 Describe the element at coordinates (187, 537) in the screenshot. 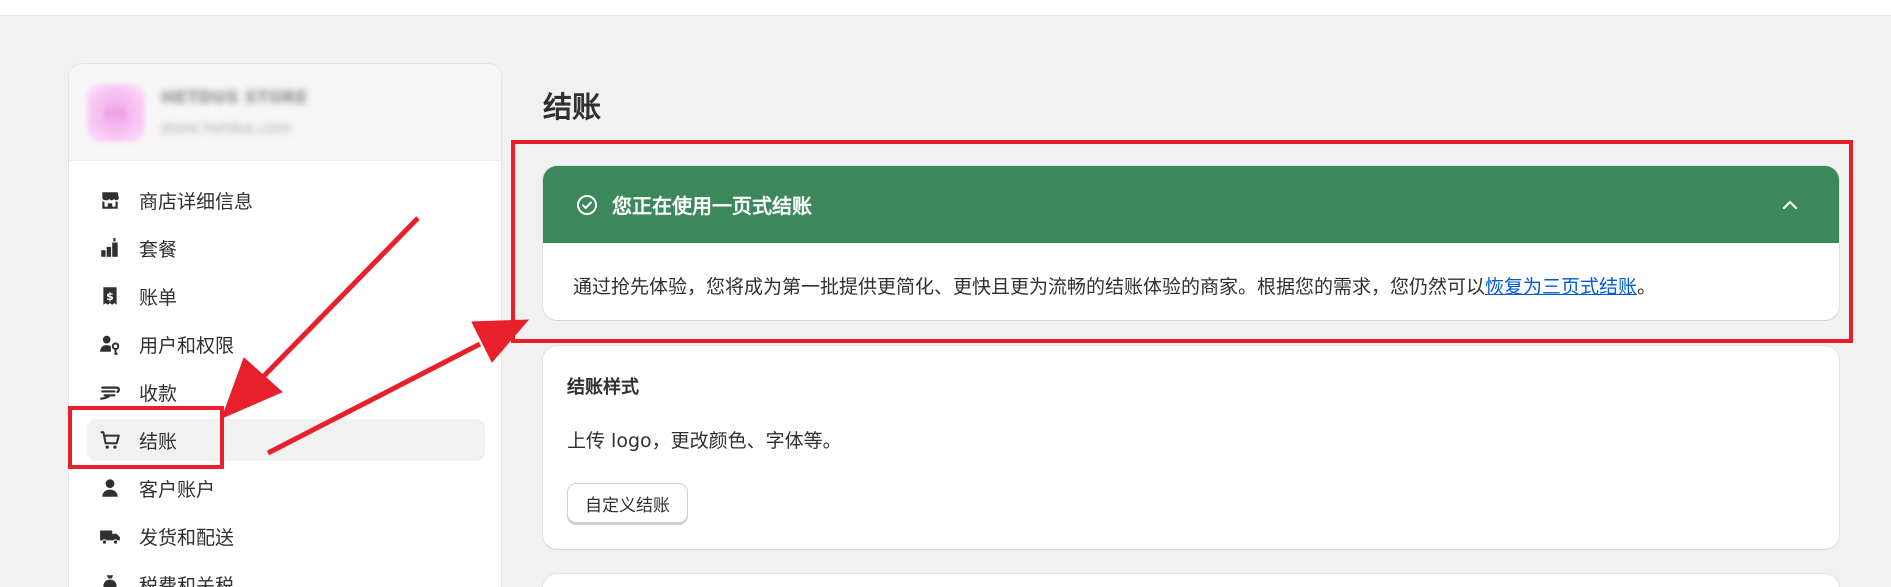

I see `sidebar-item-label: 发货和配送` at that location.